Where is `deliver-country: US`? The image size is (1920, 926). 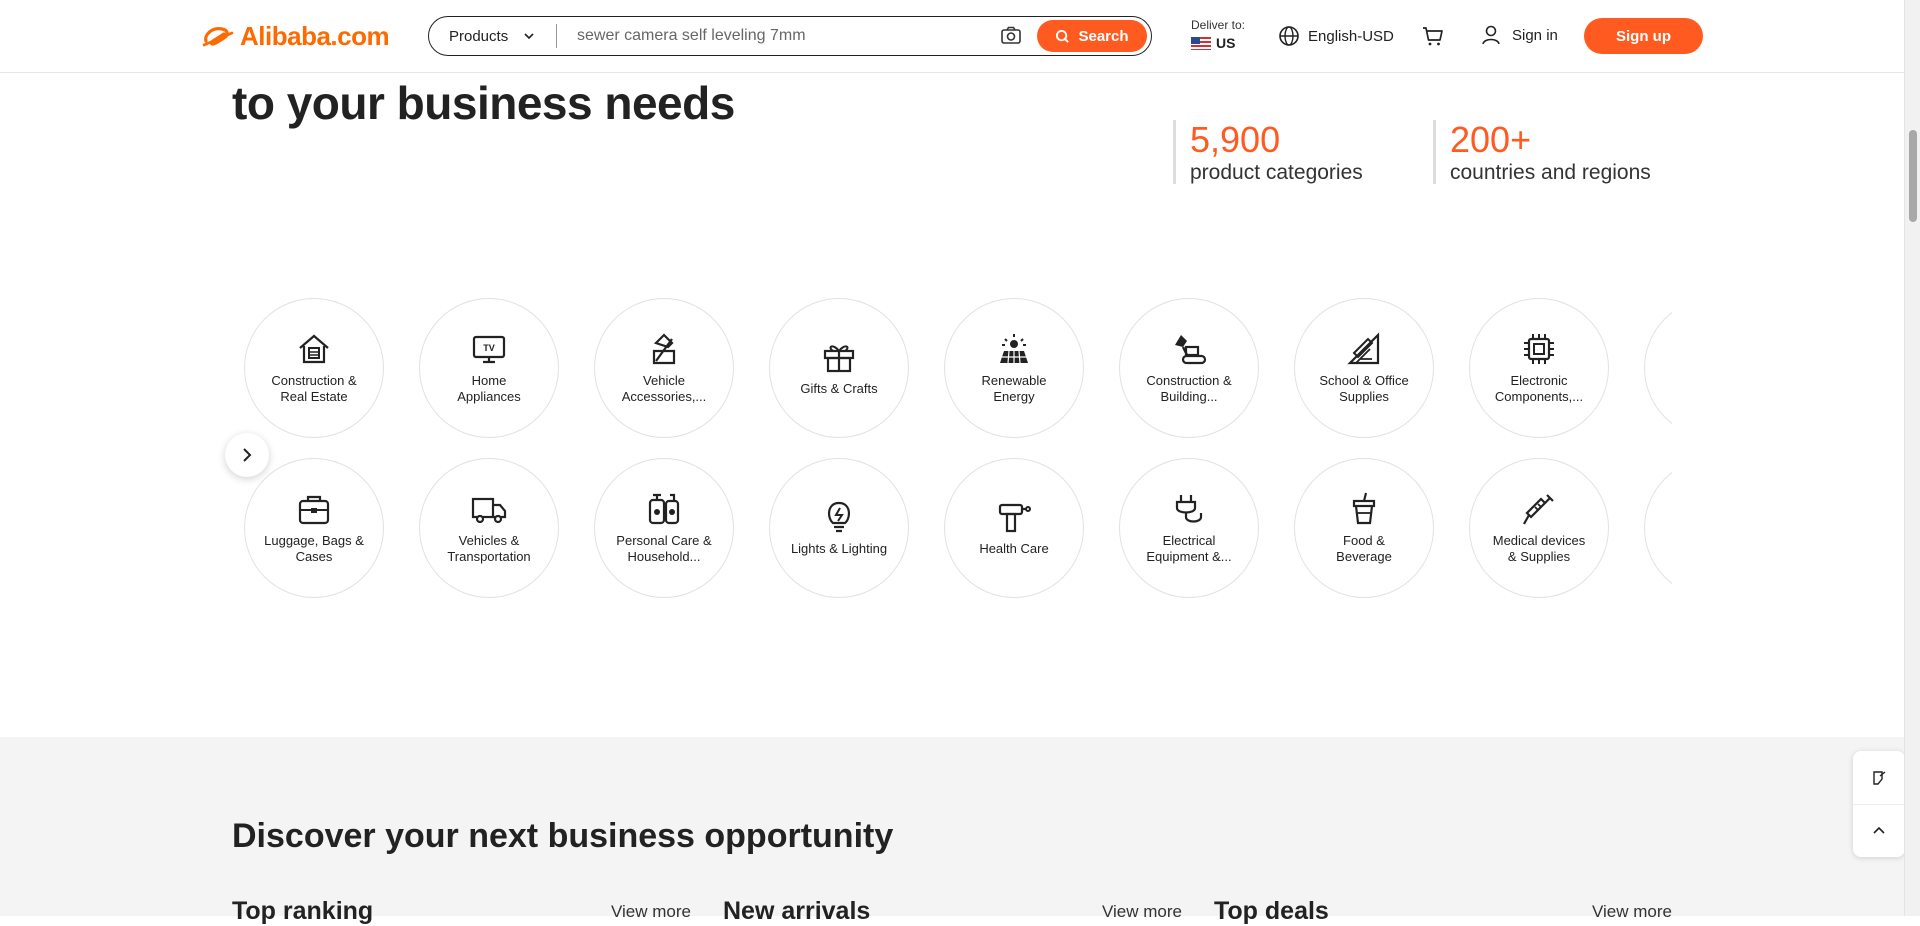
deliver-country: US is located at coordinates (1218, 43).